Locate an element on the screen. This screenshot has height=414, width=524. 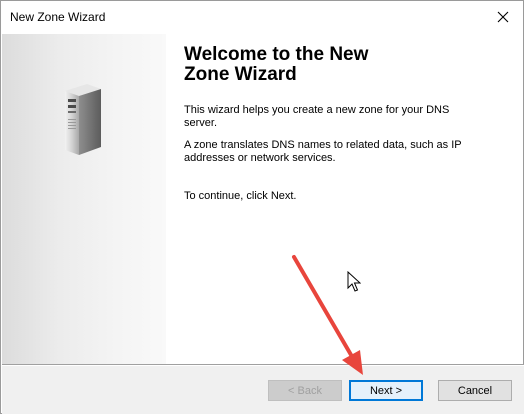
title-bar: New Zone Wizard is located at coordinates (262, 17).